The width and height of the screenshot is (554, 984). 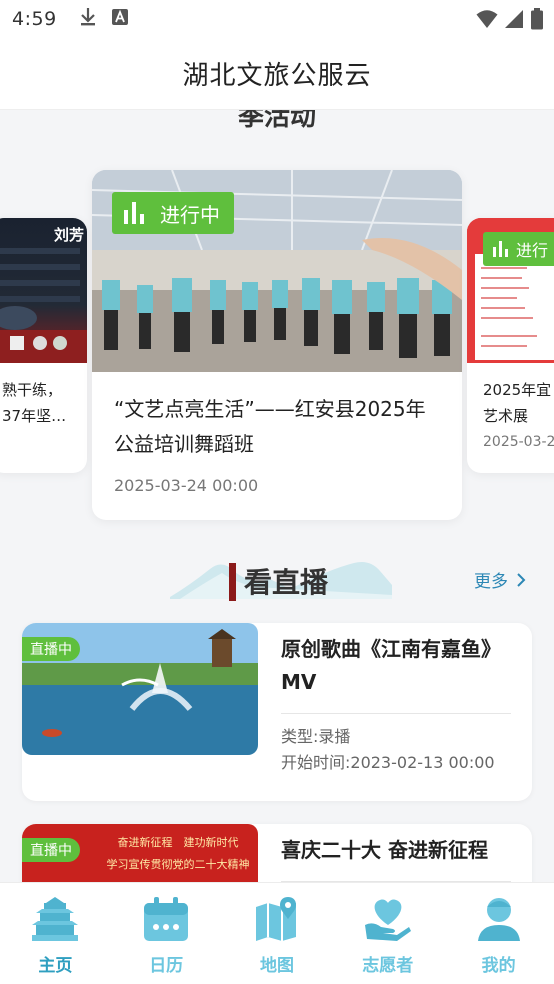 I want to click on more-link-label: 更多, so click(x=491, y=582).